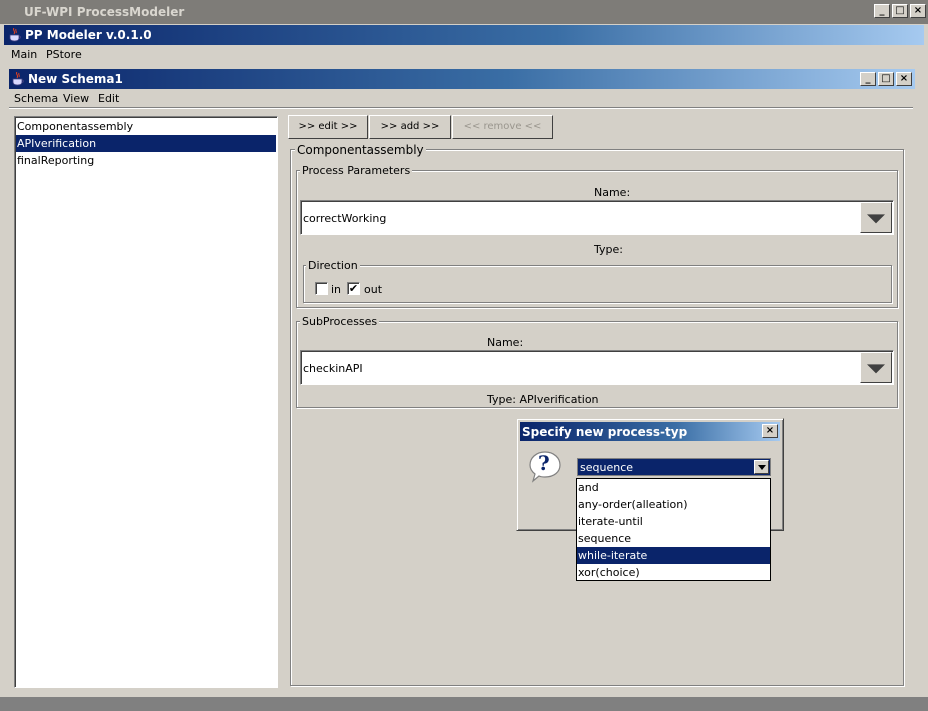 This screenshot has height=711, width=928. I want to click on subprocess-type-label: Type: APIverification, so click(543, 399).